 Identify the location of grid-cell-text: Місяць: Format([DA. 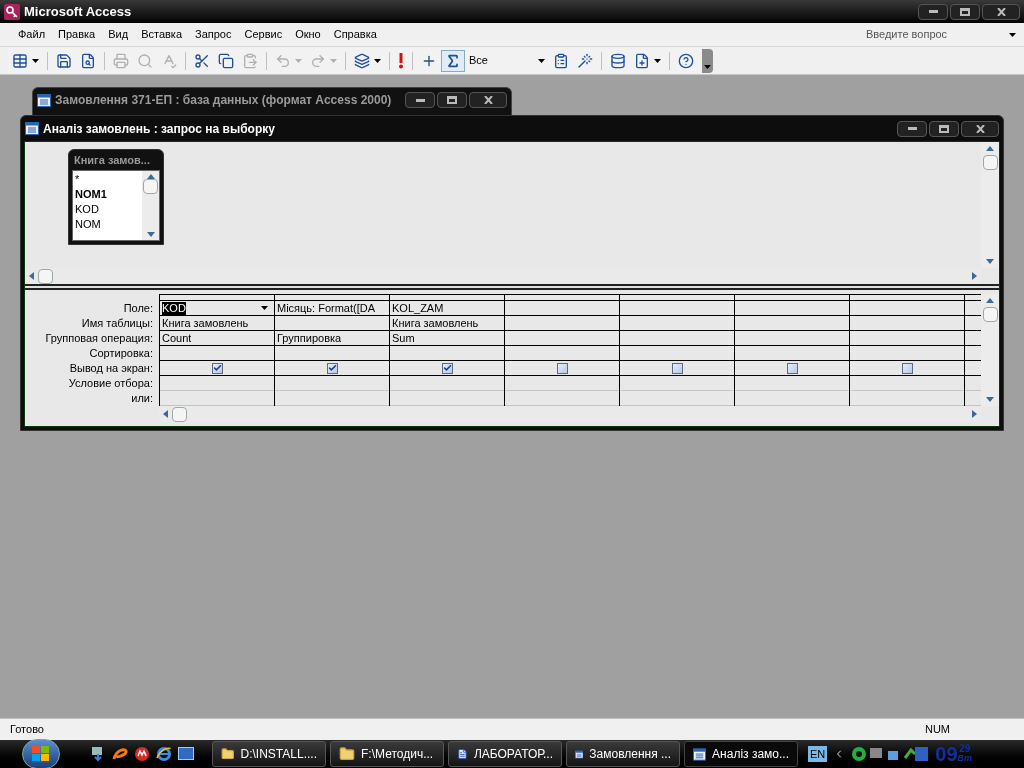
(326, 308).